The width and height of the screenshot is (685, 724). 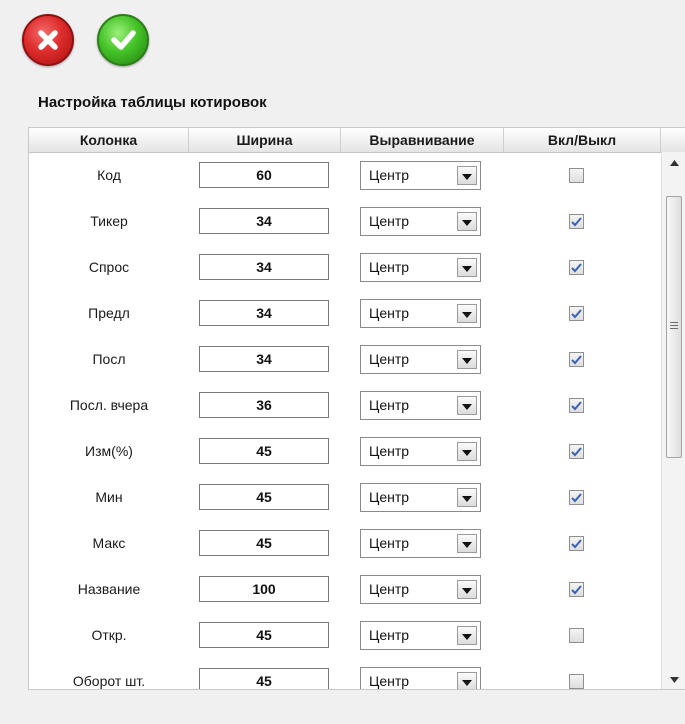 What do you see at coordinates (345, 405) in the screenshot?
I see `table-row: Посл. вчера Центр` at bounding box center [345, 405].